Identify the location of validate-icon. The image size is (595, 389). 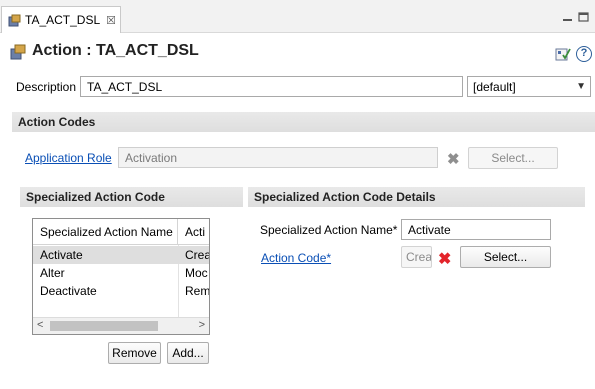
(563, 54).